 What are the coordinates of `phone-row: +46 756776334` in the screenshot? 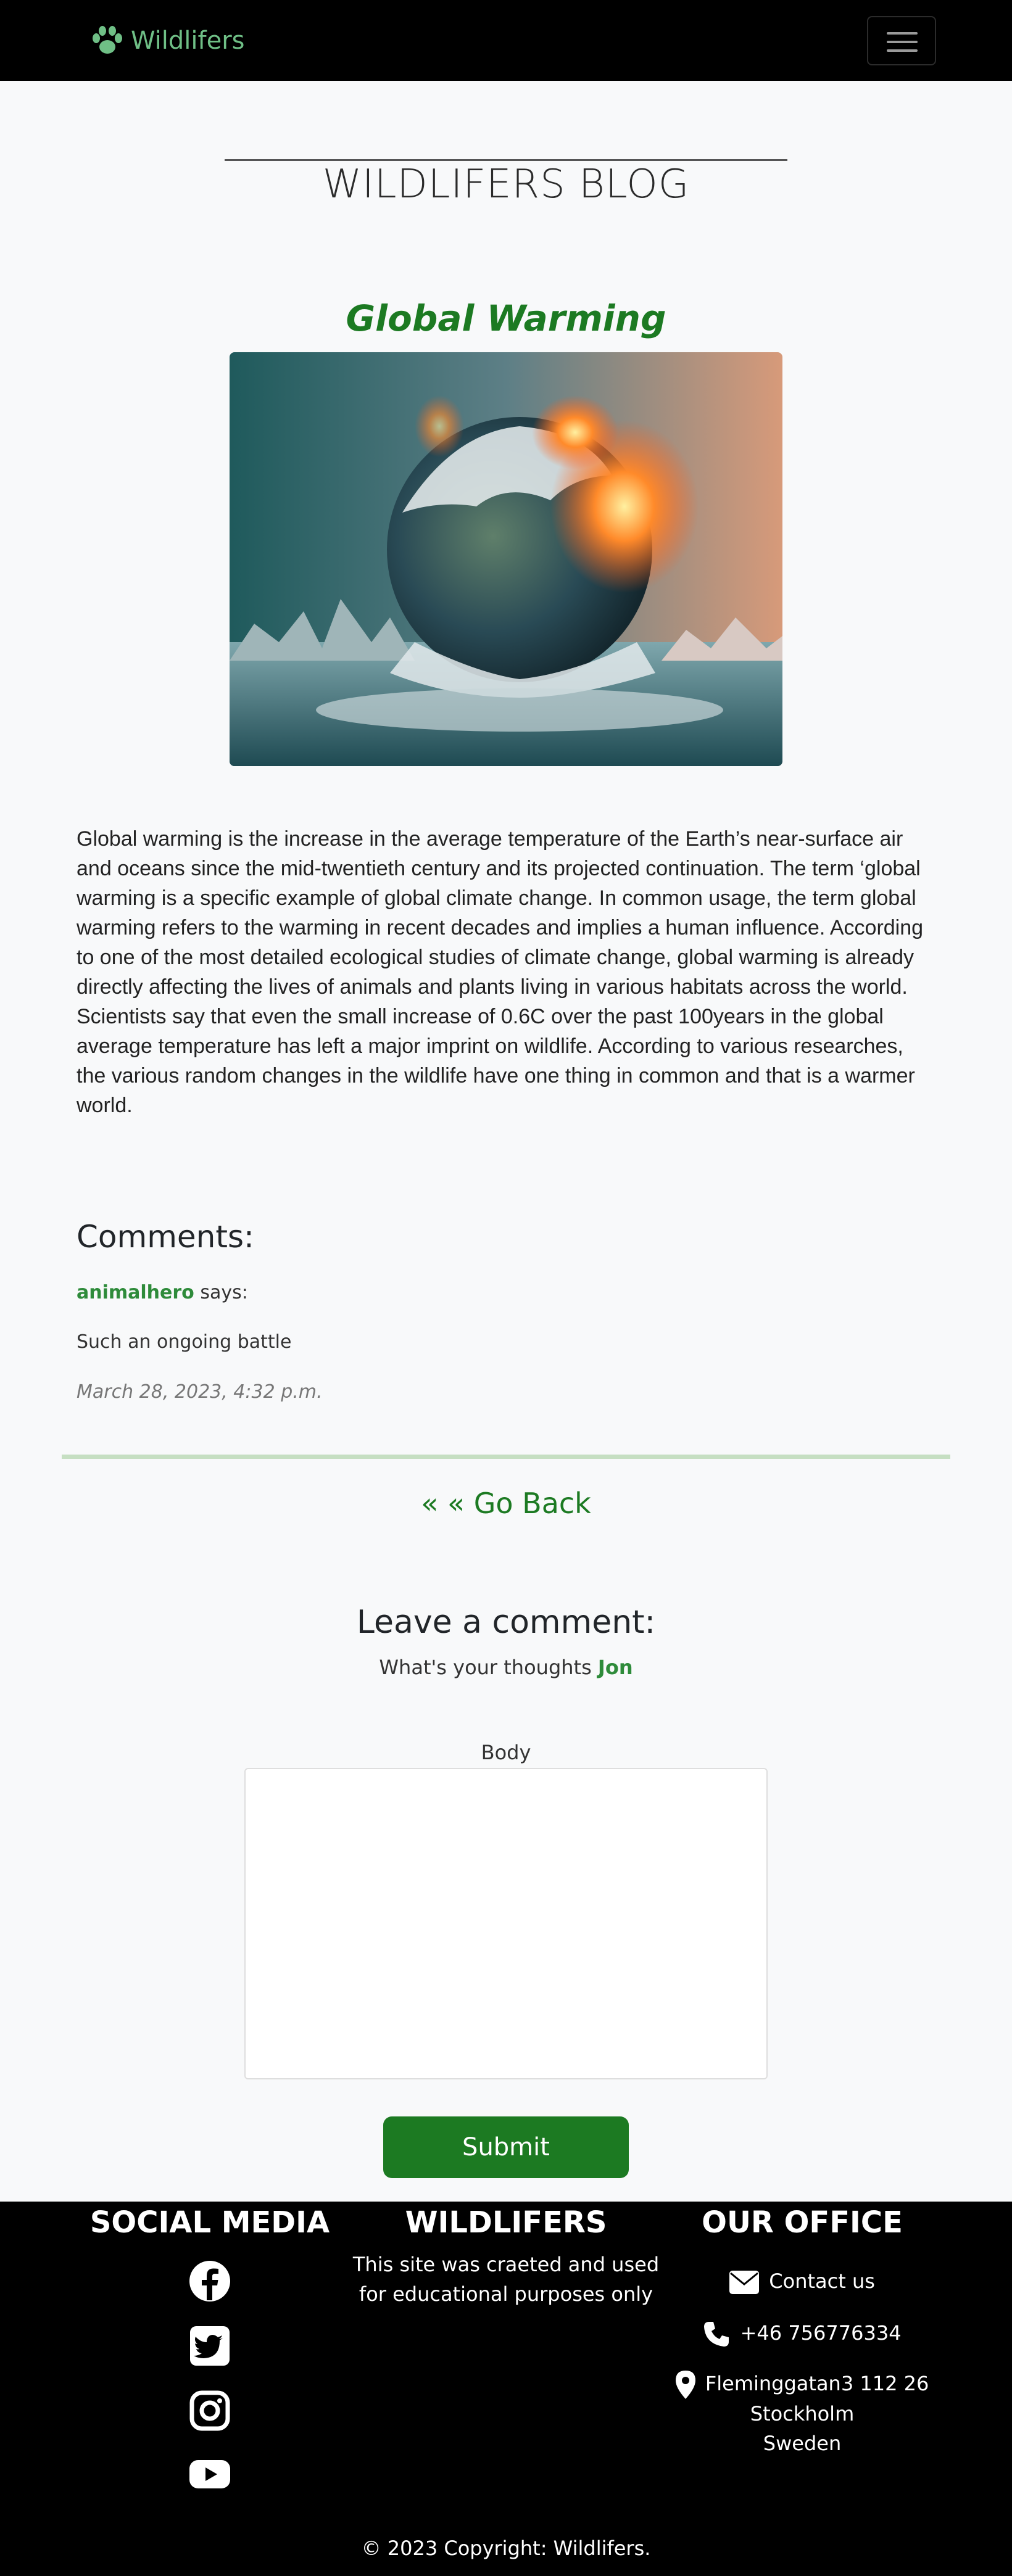 It's located at (802, 2333).